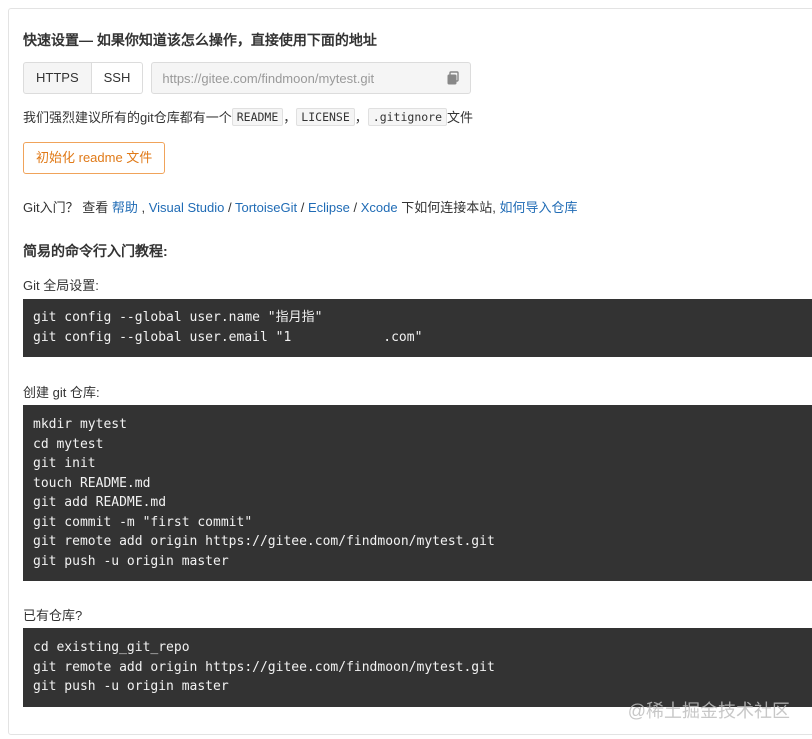  Describe the element at coordinates (117, 78) in the screenshot. I see `ssh-button: SSH` at that location.